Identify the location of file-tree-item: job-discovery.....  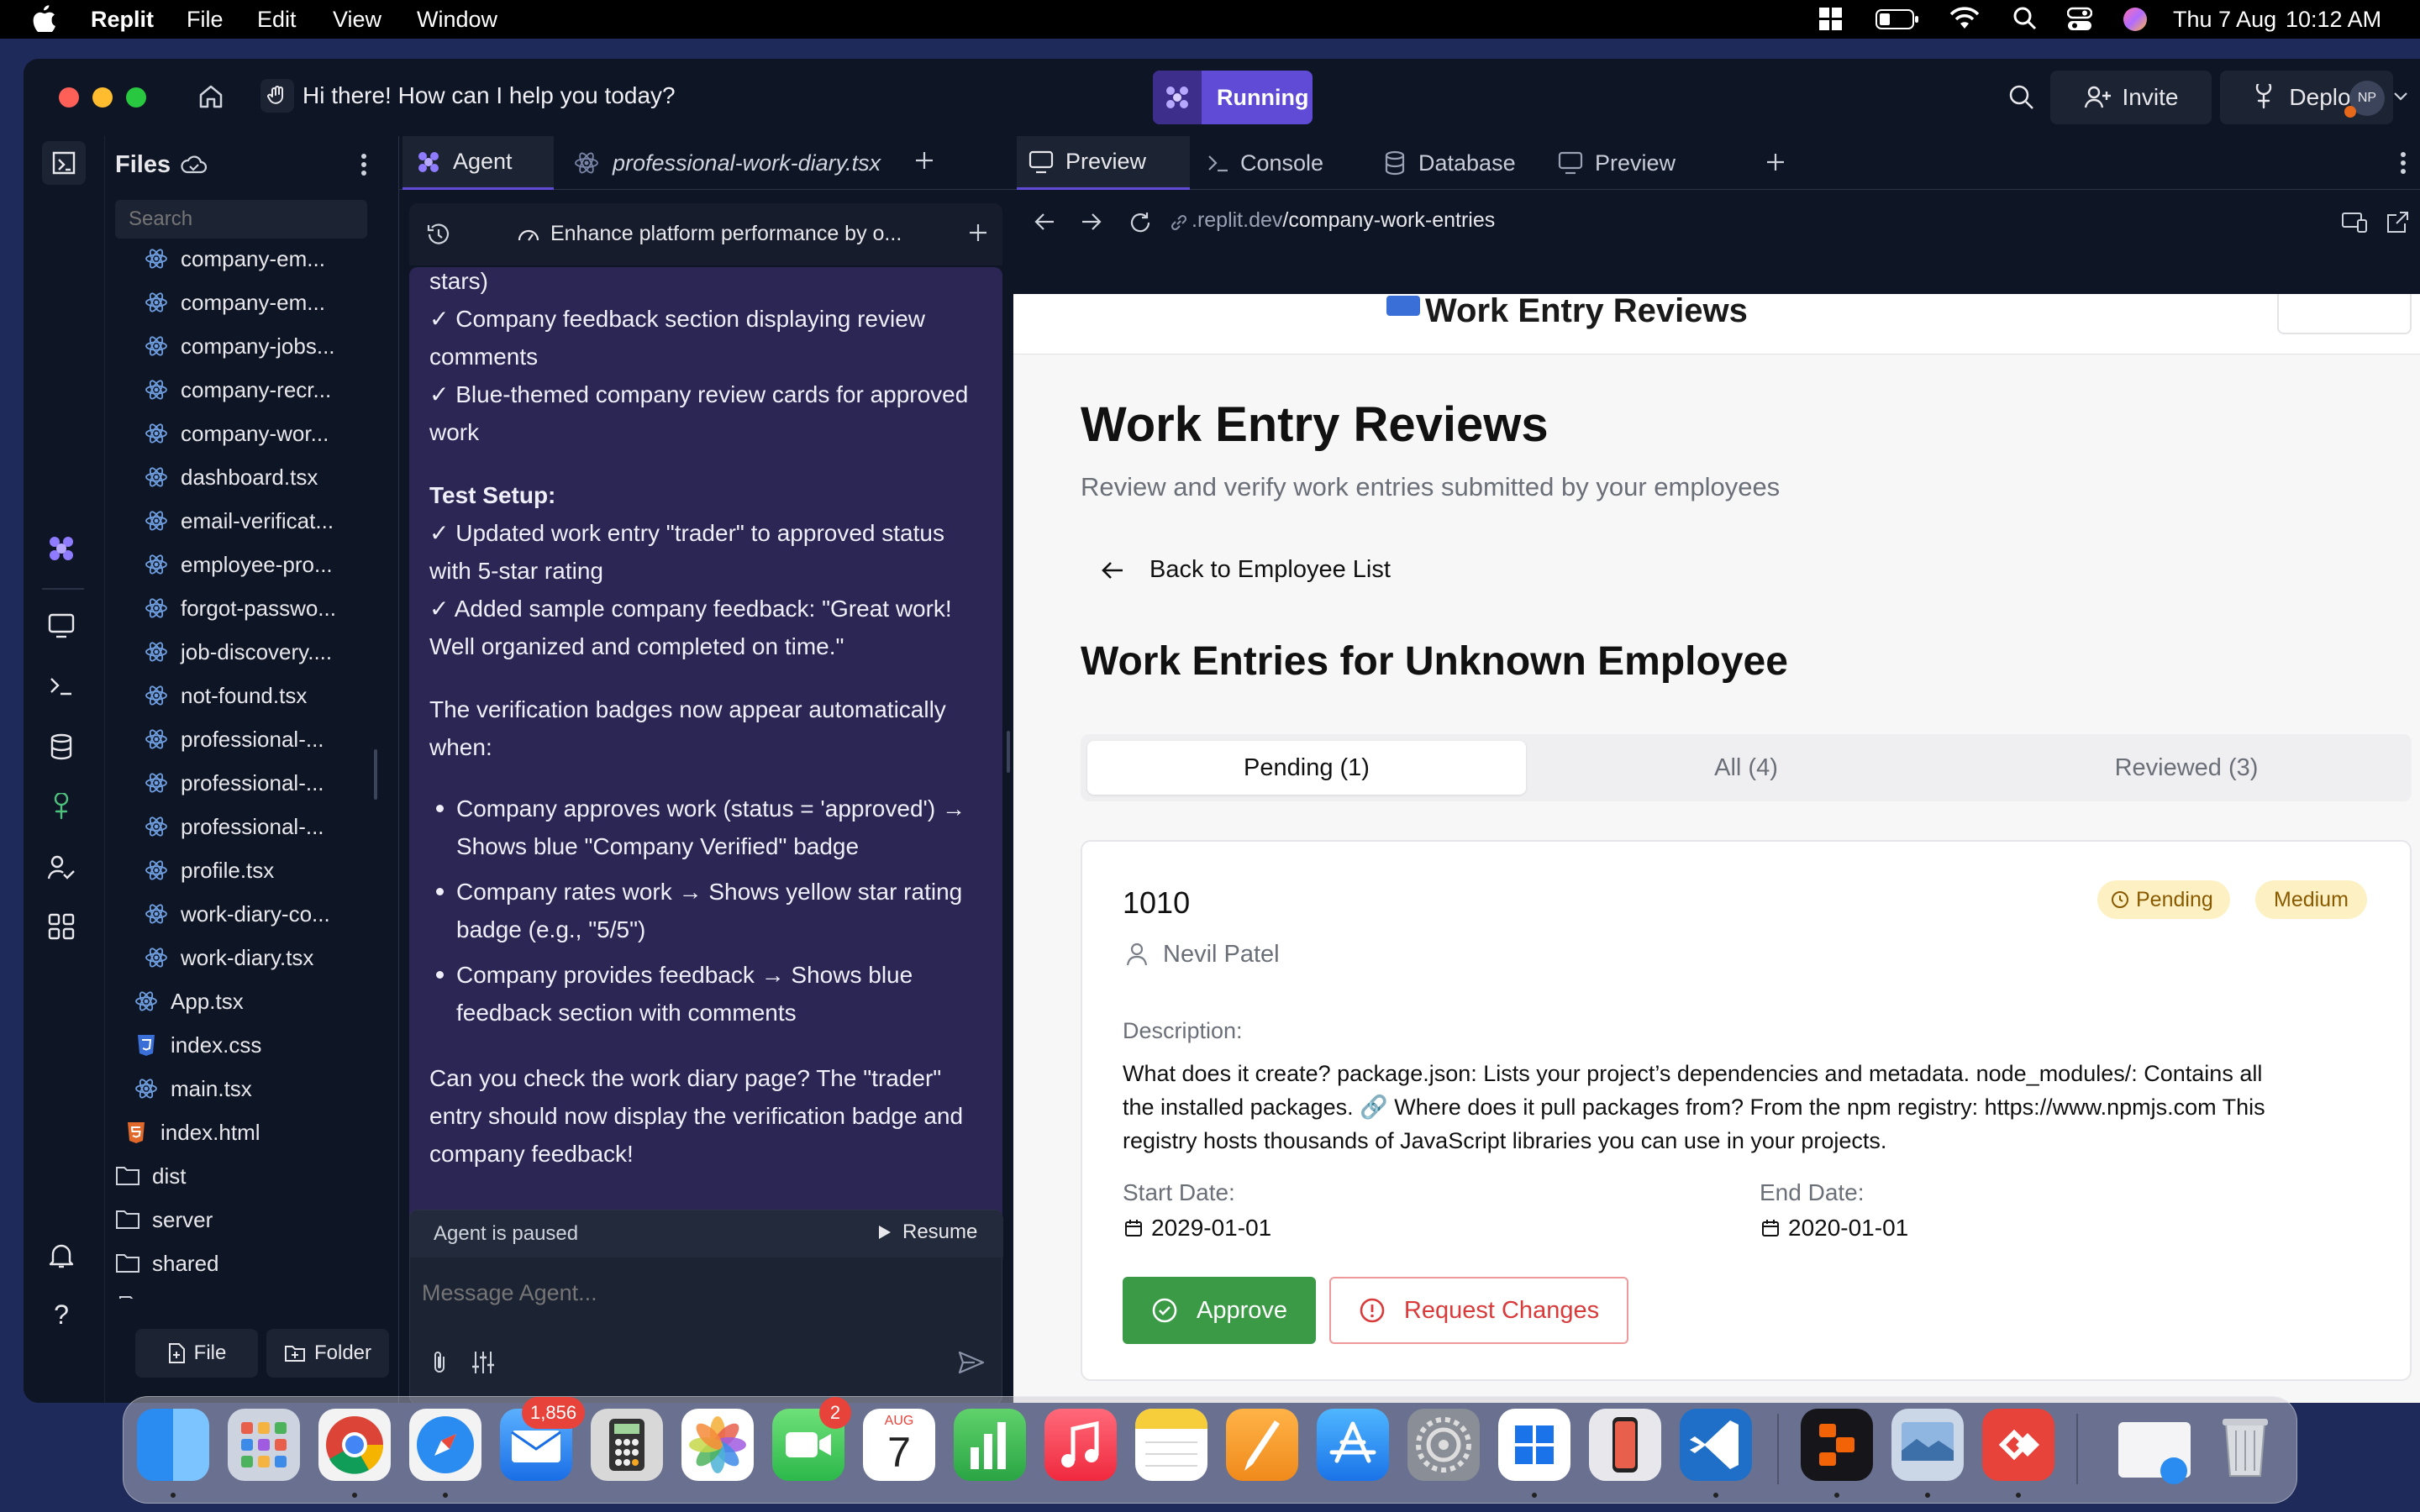
(238, 652).